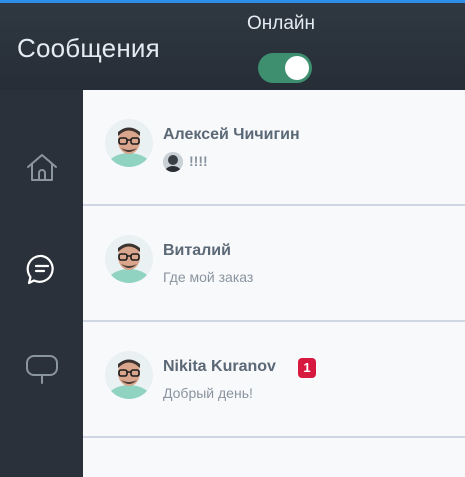  What do you see at coordinates (208, 277) in the screenshot?
I see `message-preview: Где мой заказ` at bounding box center [208, 277].